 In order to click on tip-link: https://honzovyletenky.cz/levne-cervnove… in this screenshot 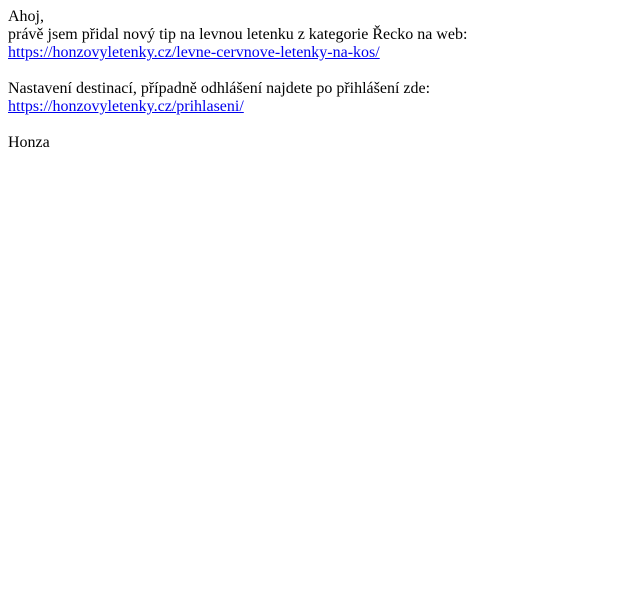, I will do `click(194, 52)`.